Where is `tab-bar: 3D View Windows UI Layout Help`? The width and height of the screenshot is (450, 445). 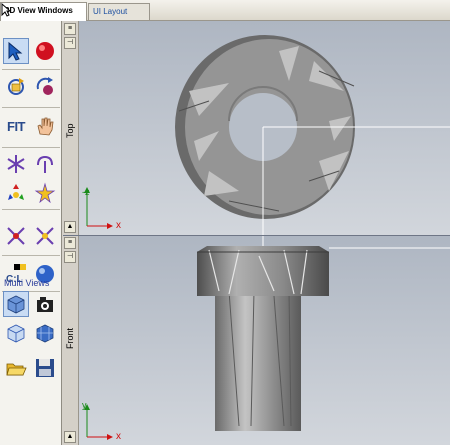
tab-bar: 3D View Windows UI Layout Help is located at coordinates (225, 16).